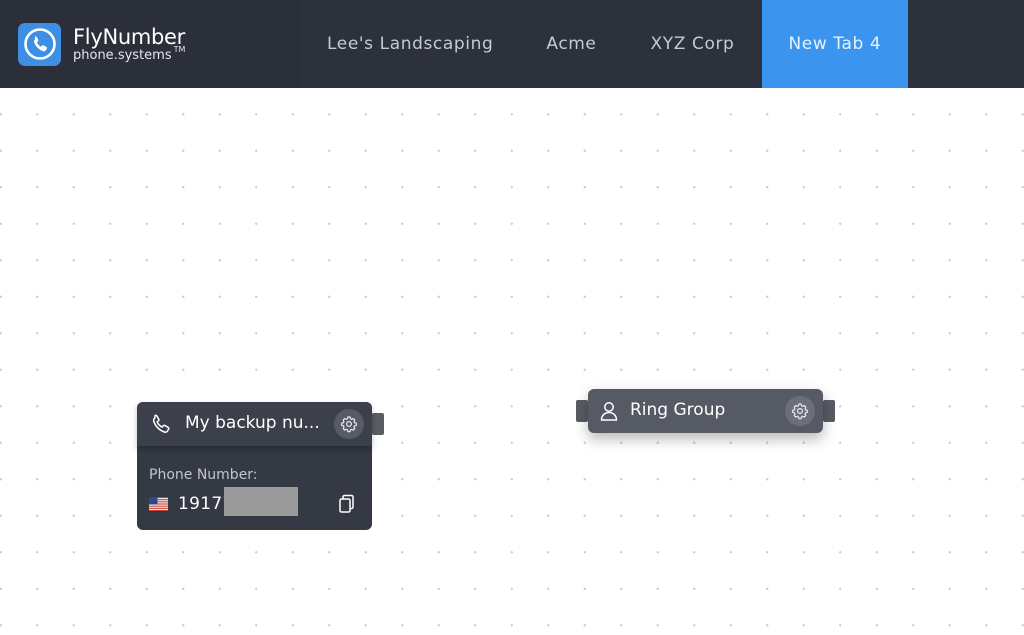 The image size is (1024, 635). Describe the element at coordinates (122, 55) in the screenshot. I see `brand-sub-text: phone.systems` at that location.